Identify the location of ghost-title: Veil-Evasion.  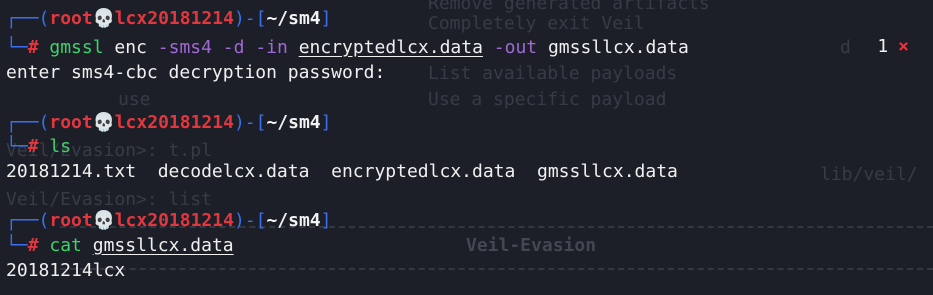
(531, 245).